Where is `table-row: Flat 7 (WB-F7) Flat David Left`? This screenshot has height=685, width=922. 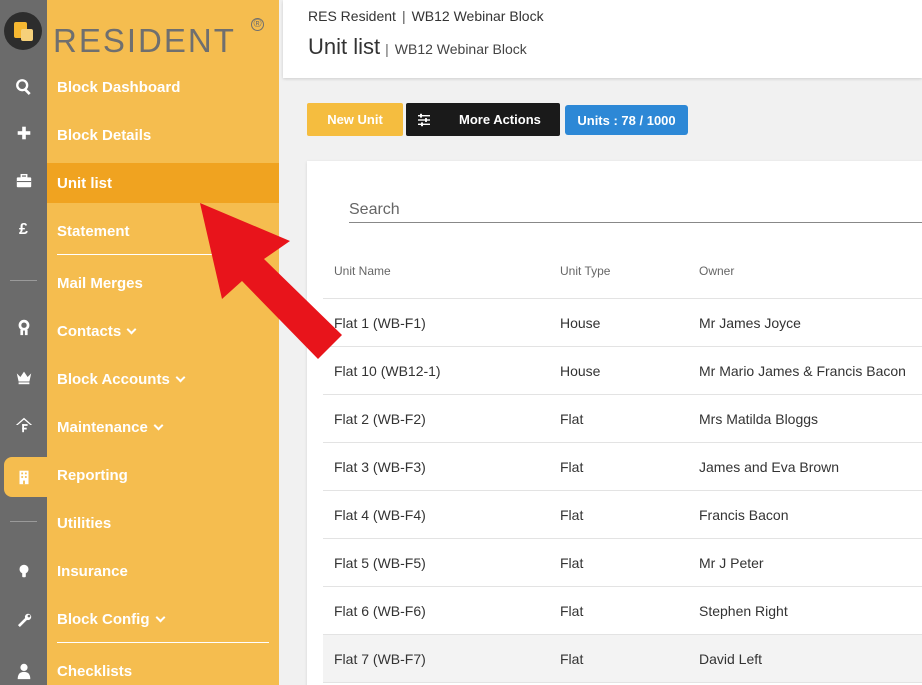 table-row: Flat 7 (WB-F7) Flat David Left is located at coordinates (622, 659).